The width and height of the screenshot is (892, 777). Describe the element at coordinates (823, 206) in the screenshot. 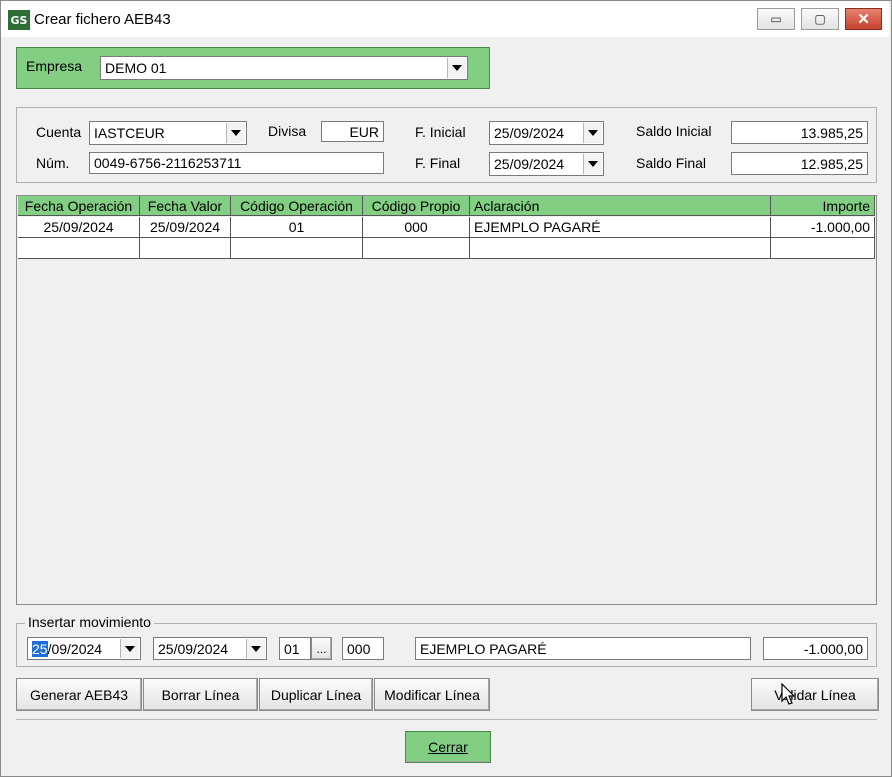

I see `header-importe: Importe` at that location.